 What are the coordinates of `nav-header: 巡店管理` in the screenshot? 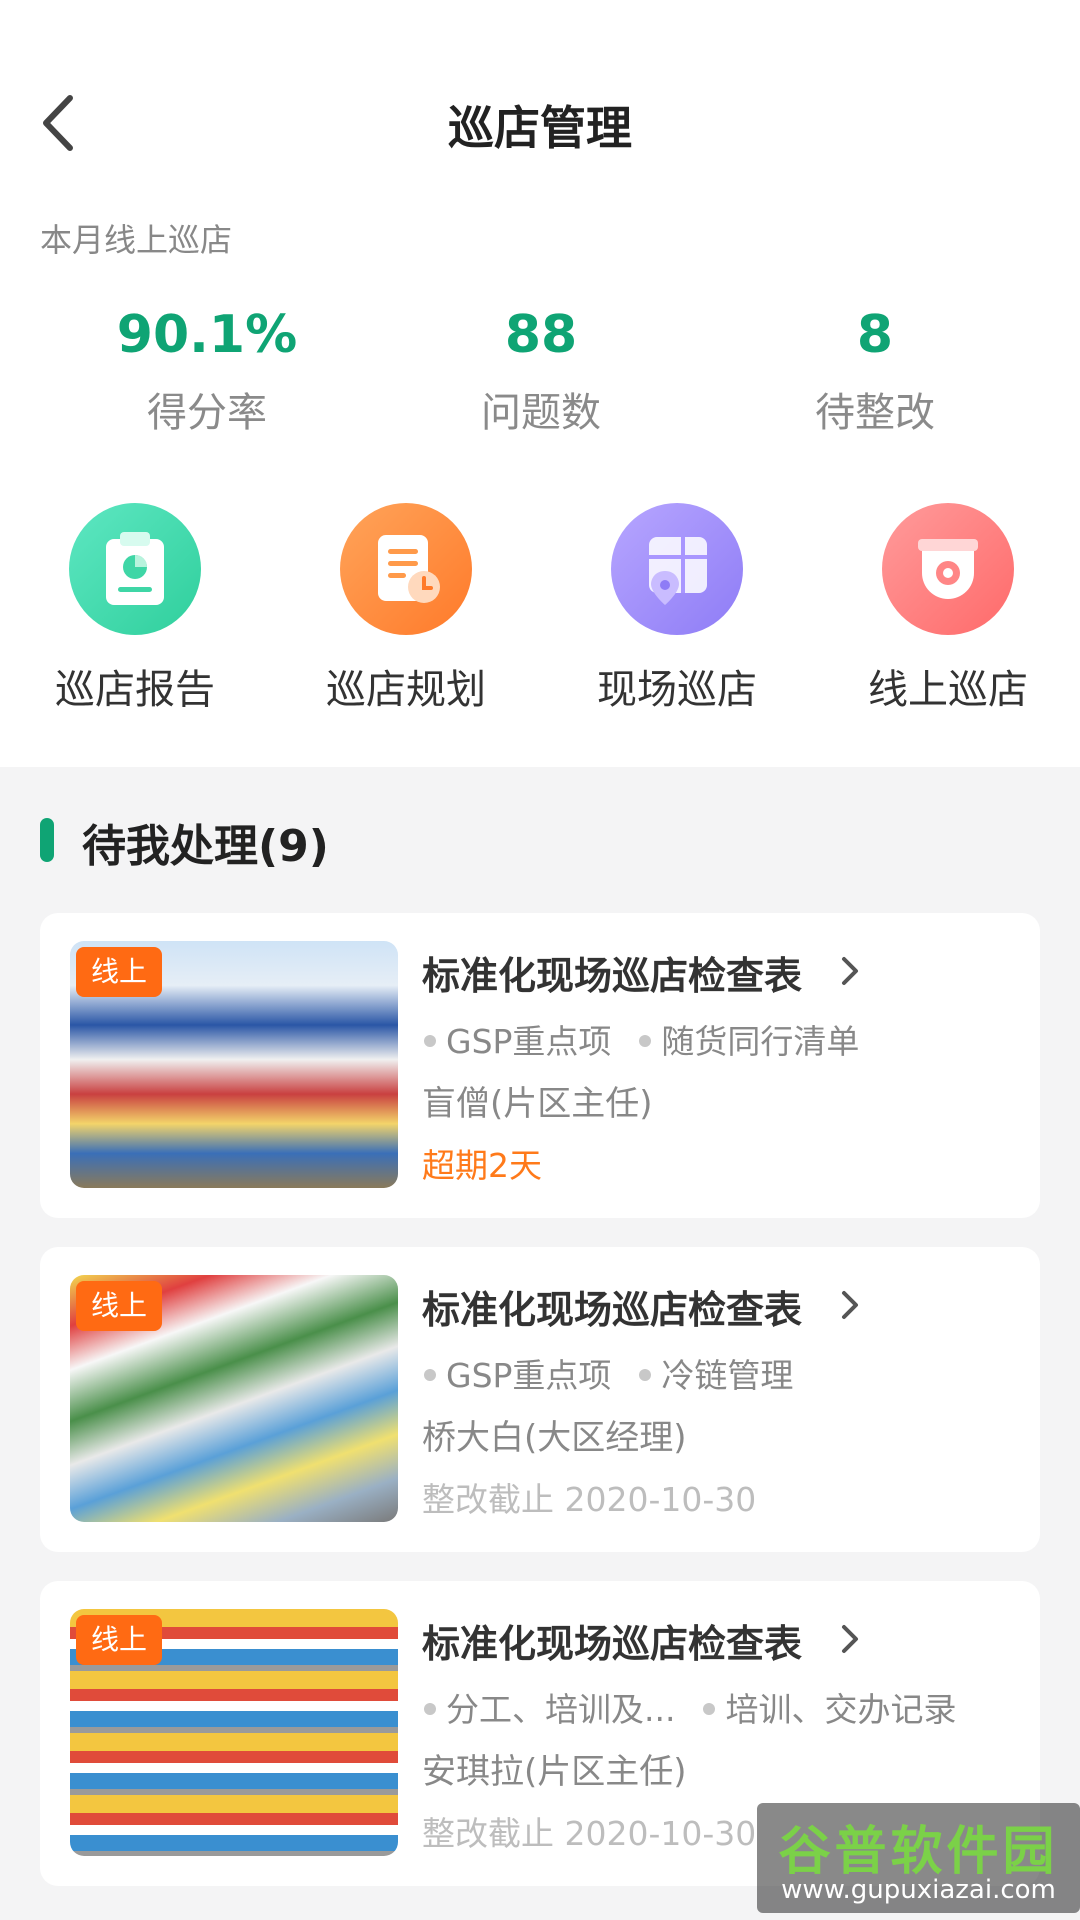 It's located at (540, 122).